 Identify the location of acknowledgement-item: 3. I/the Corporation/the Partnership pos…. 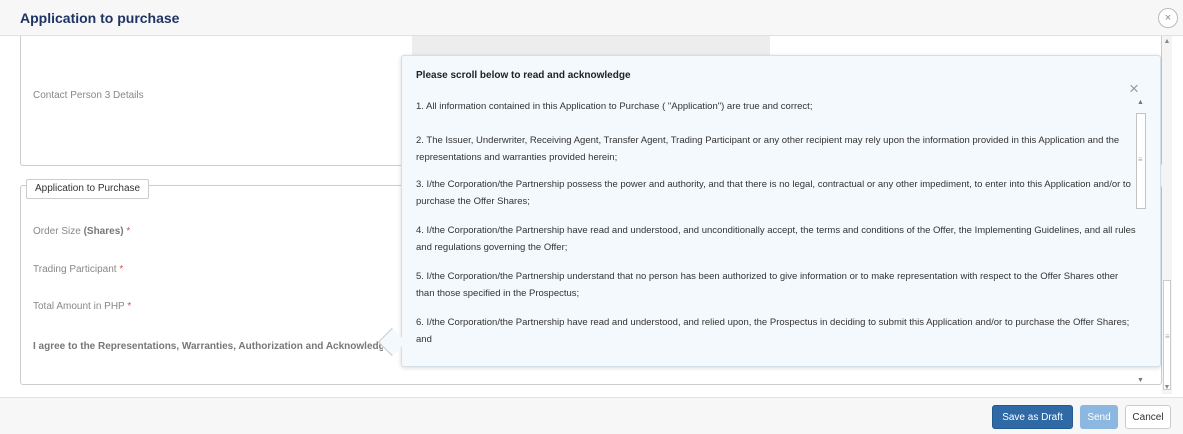
(773, 193).